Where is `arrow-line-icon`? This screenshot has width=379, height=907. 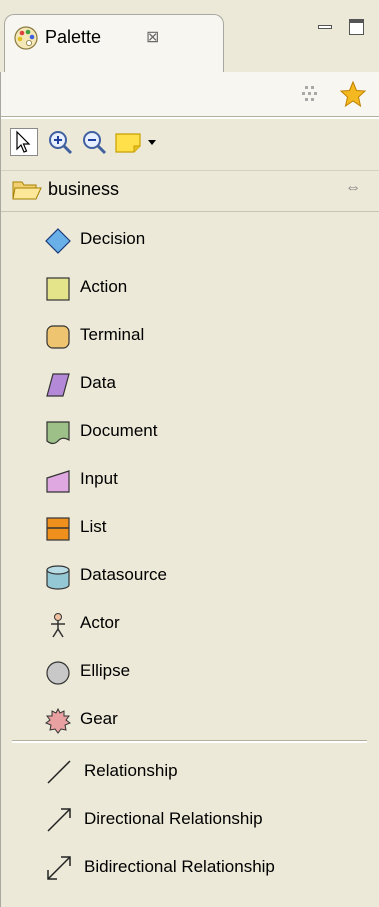
arrow-line-icon is located at coordinates (59, 820).